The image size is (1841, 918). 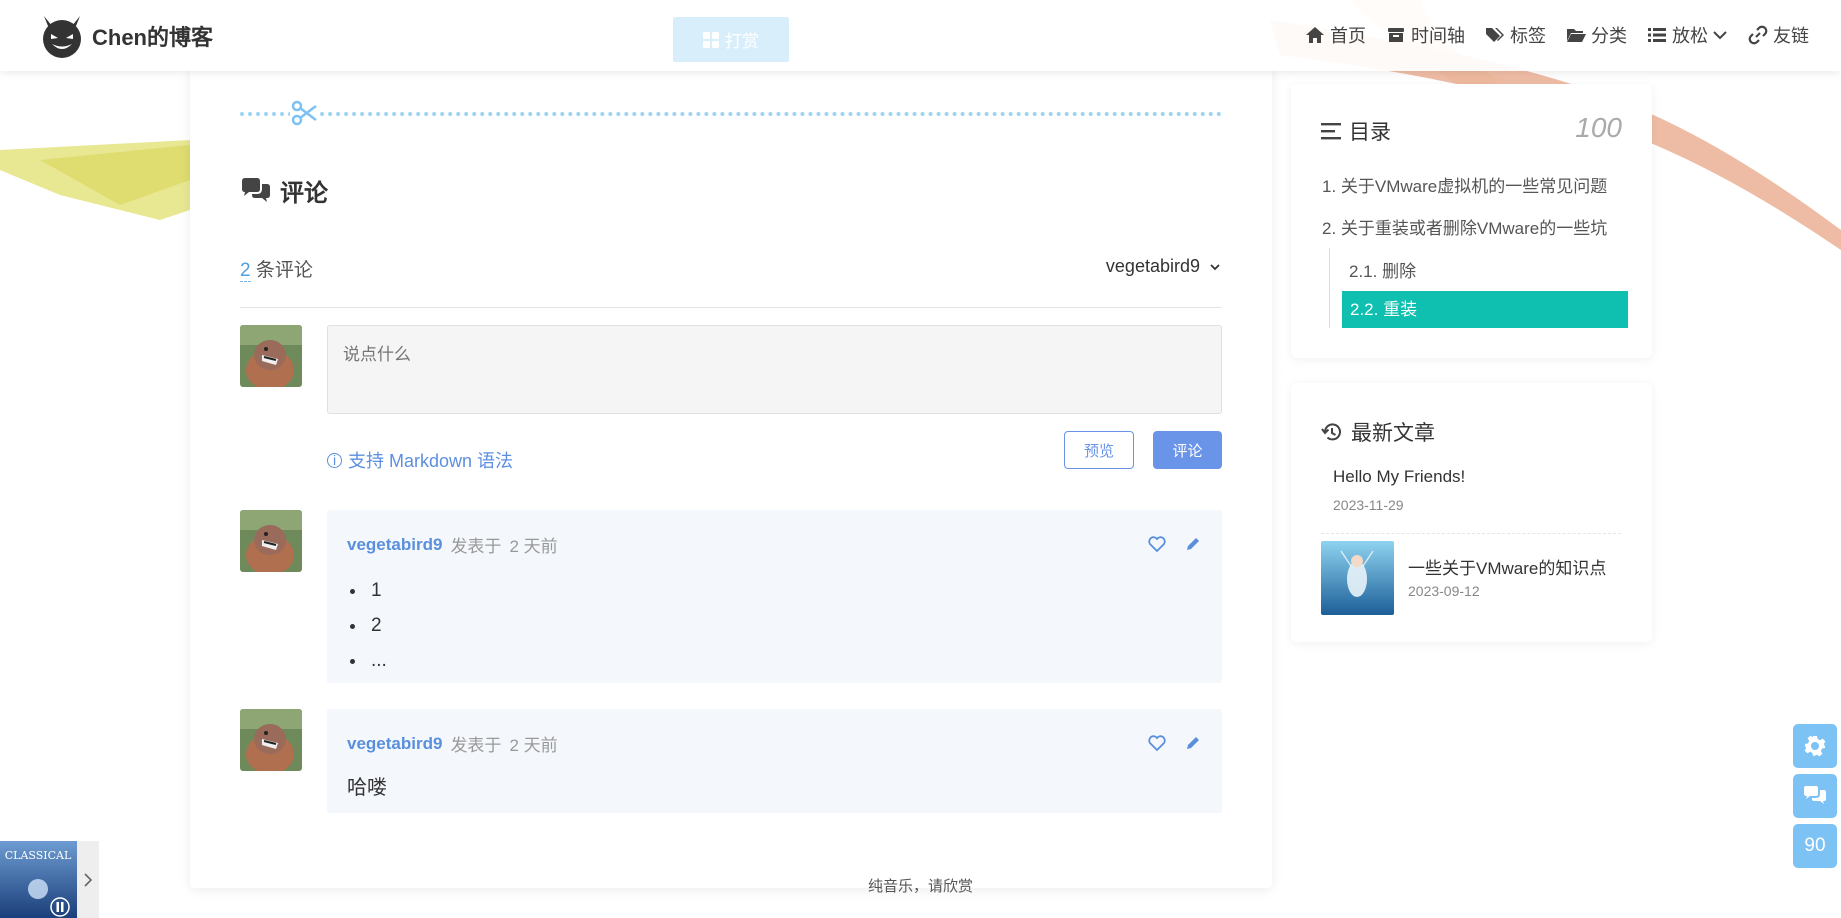 I want to click on music-caption: 纯音乐，请欣赏, so click(x=921, y=886).